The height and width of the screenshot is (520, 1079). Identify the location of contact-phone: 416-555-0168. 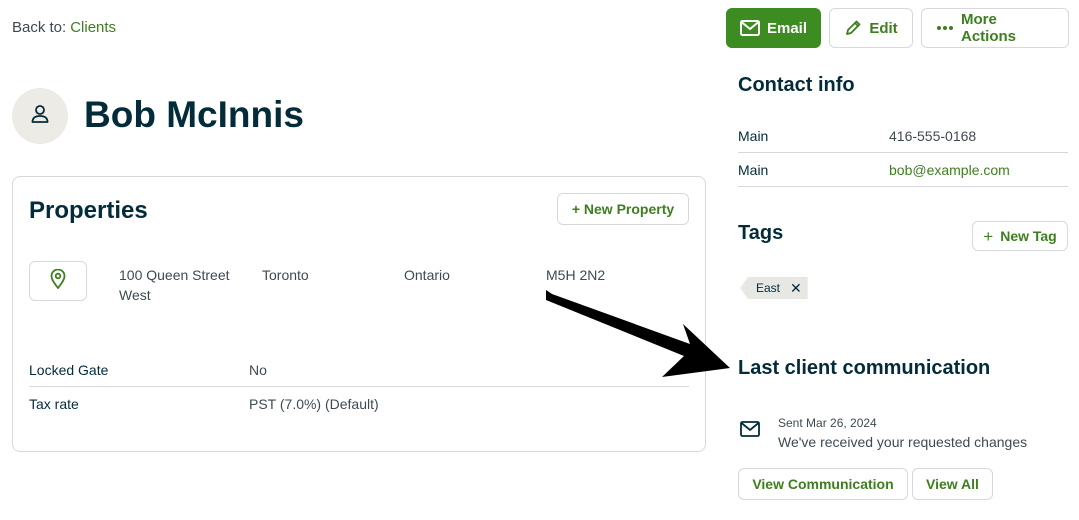
(933, 135).